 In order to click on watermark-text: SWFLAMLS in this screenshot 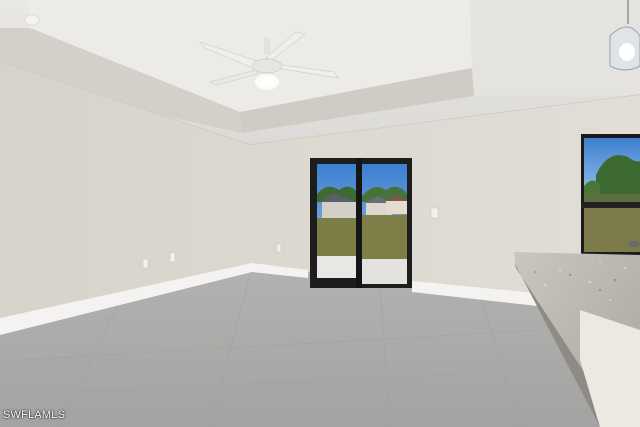, I will do `click(34, 415)`.